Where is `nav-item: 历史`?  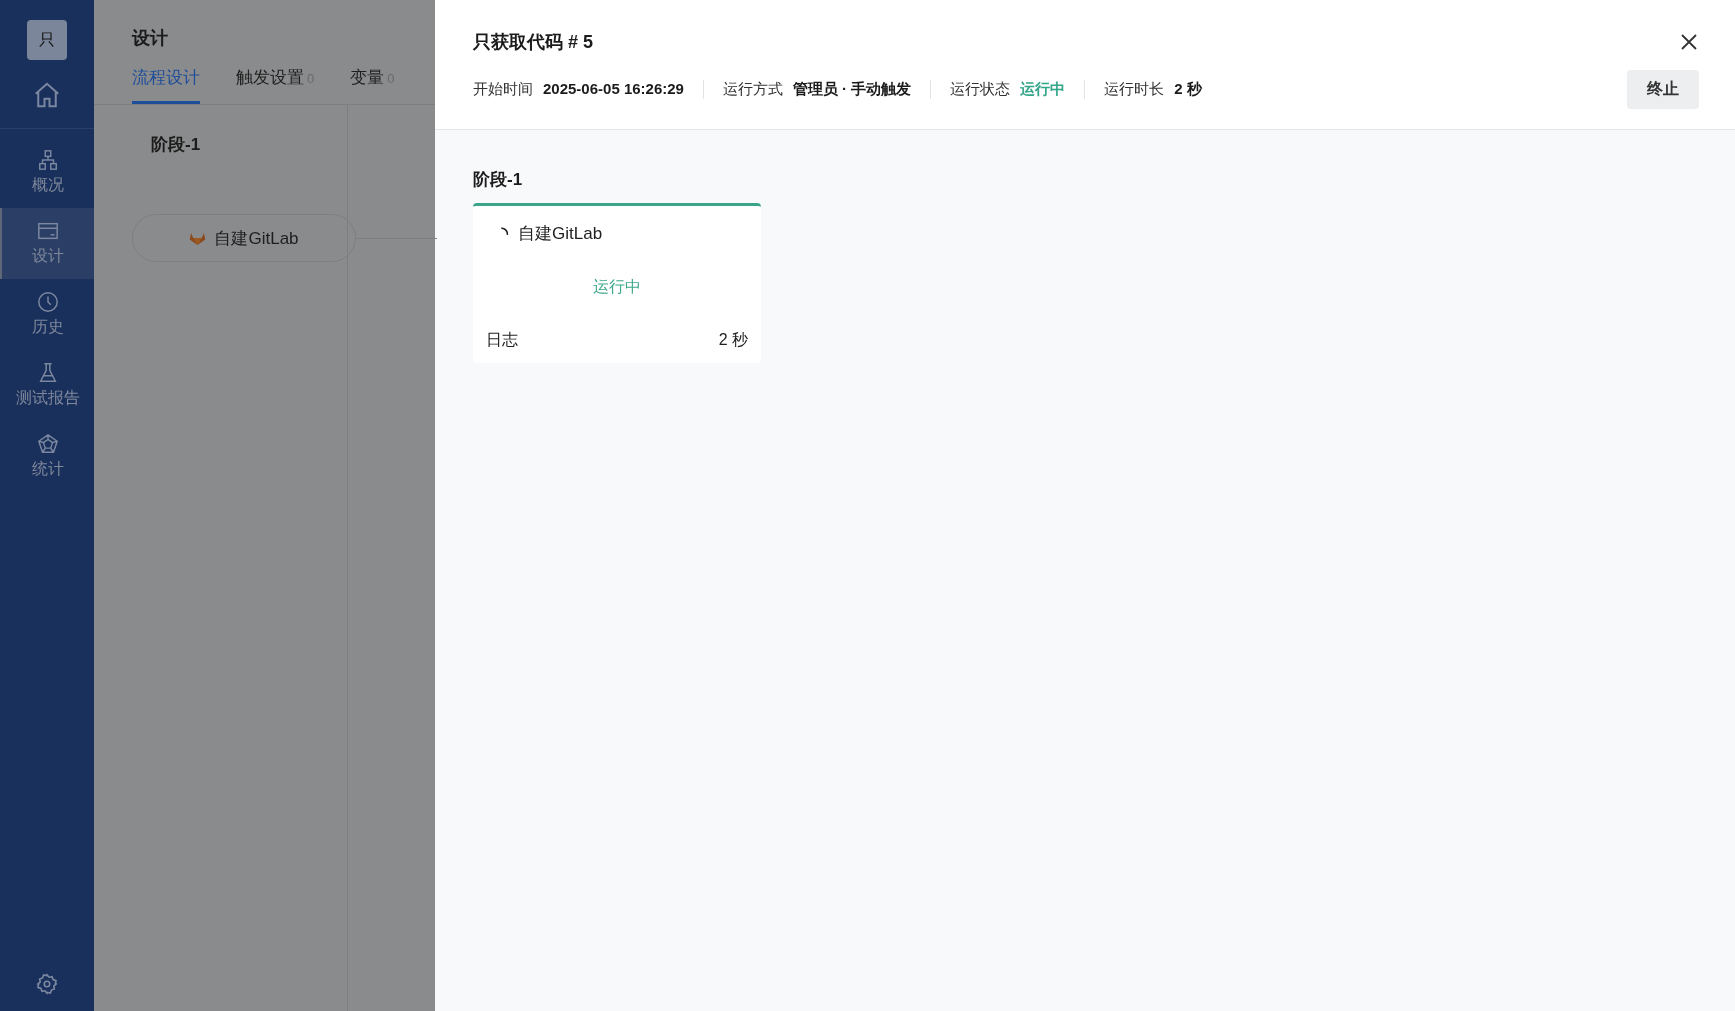 nav-item: 历史 is located at coordinates (47, 314).